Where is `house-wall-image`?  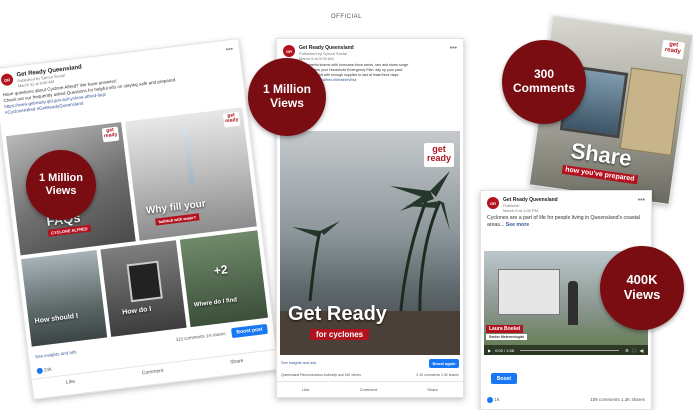
house-wall-image is located at coordinates (651, 111).